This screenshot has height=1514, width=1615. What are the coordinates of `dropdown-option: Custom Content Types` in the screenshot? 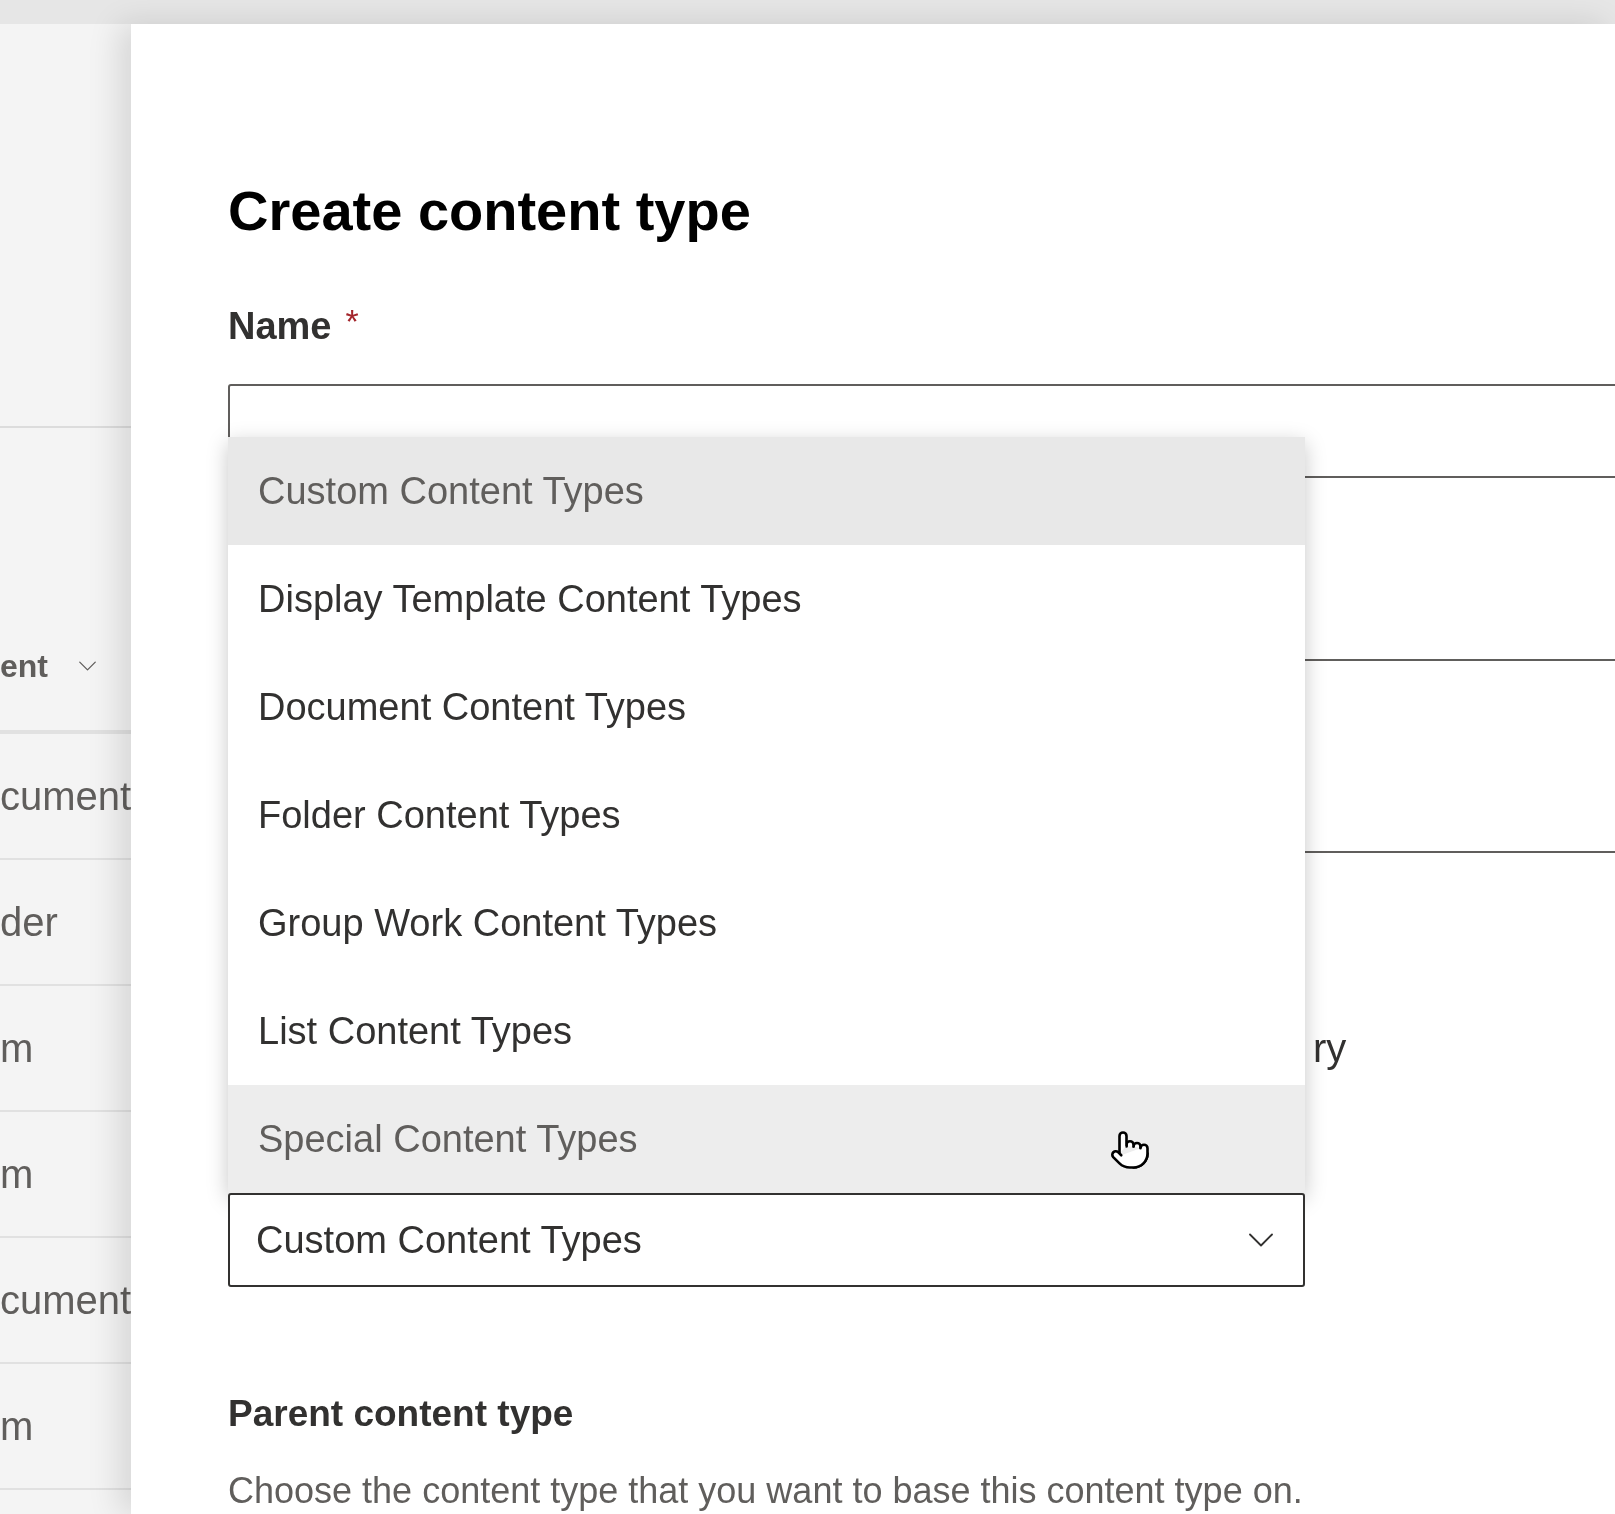 It's located at (766, 491).